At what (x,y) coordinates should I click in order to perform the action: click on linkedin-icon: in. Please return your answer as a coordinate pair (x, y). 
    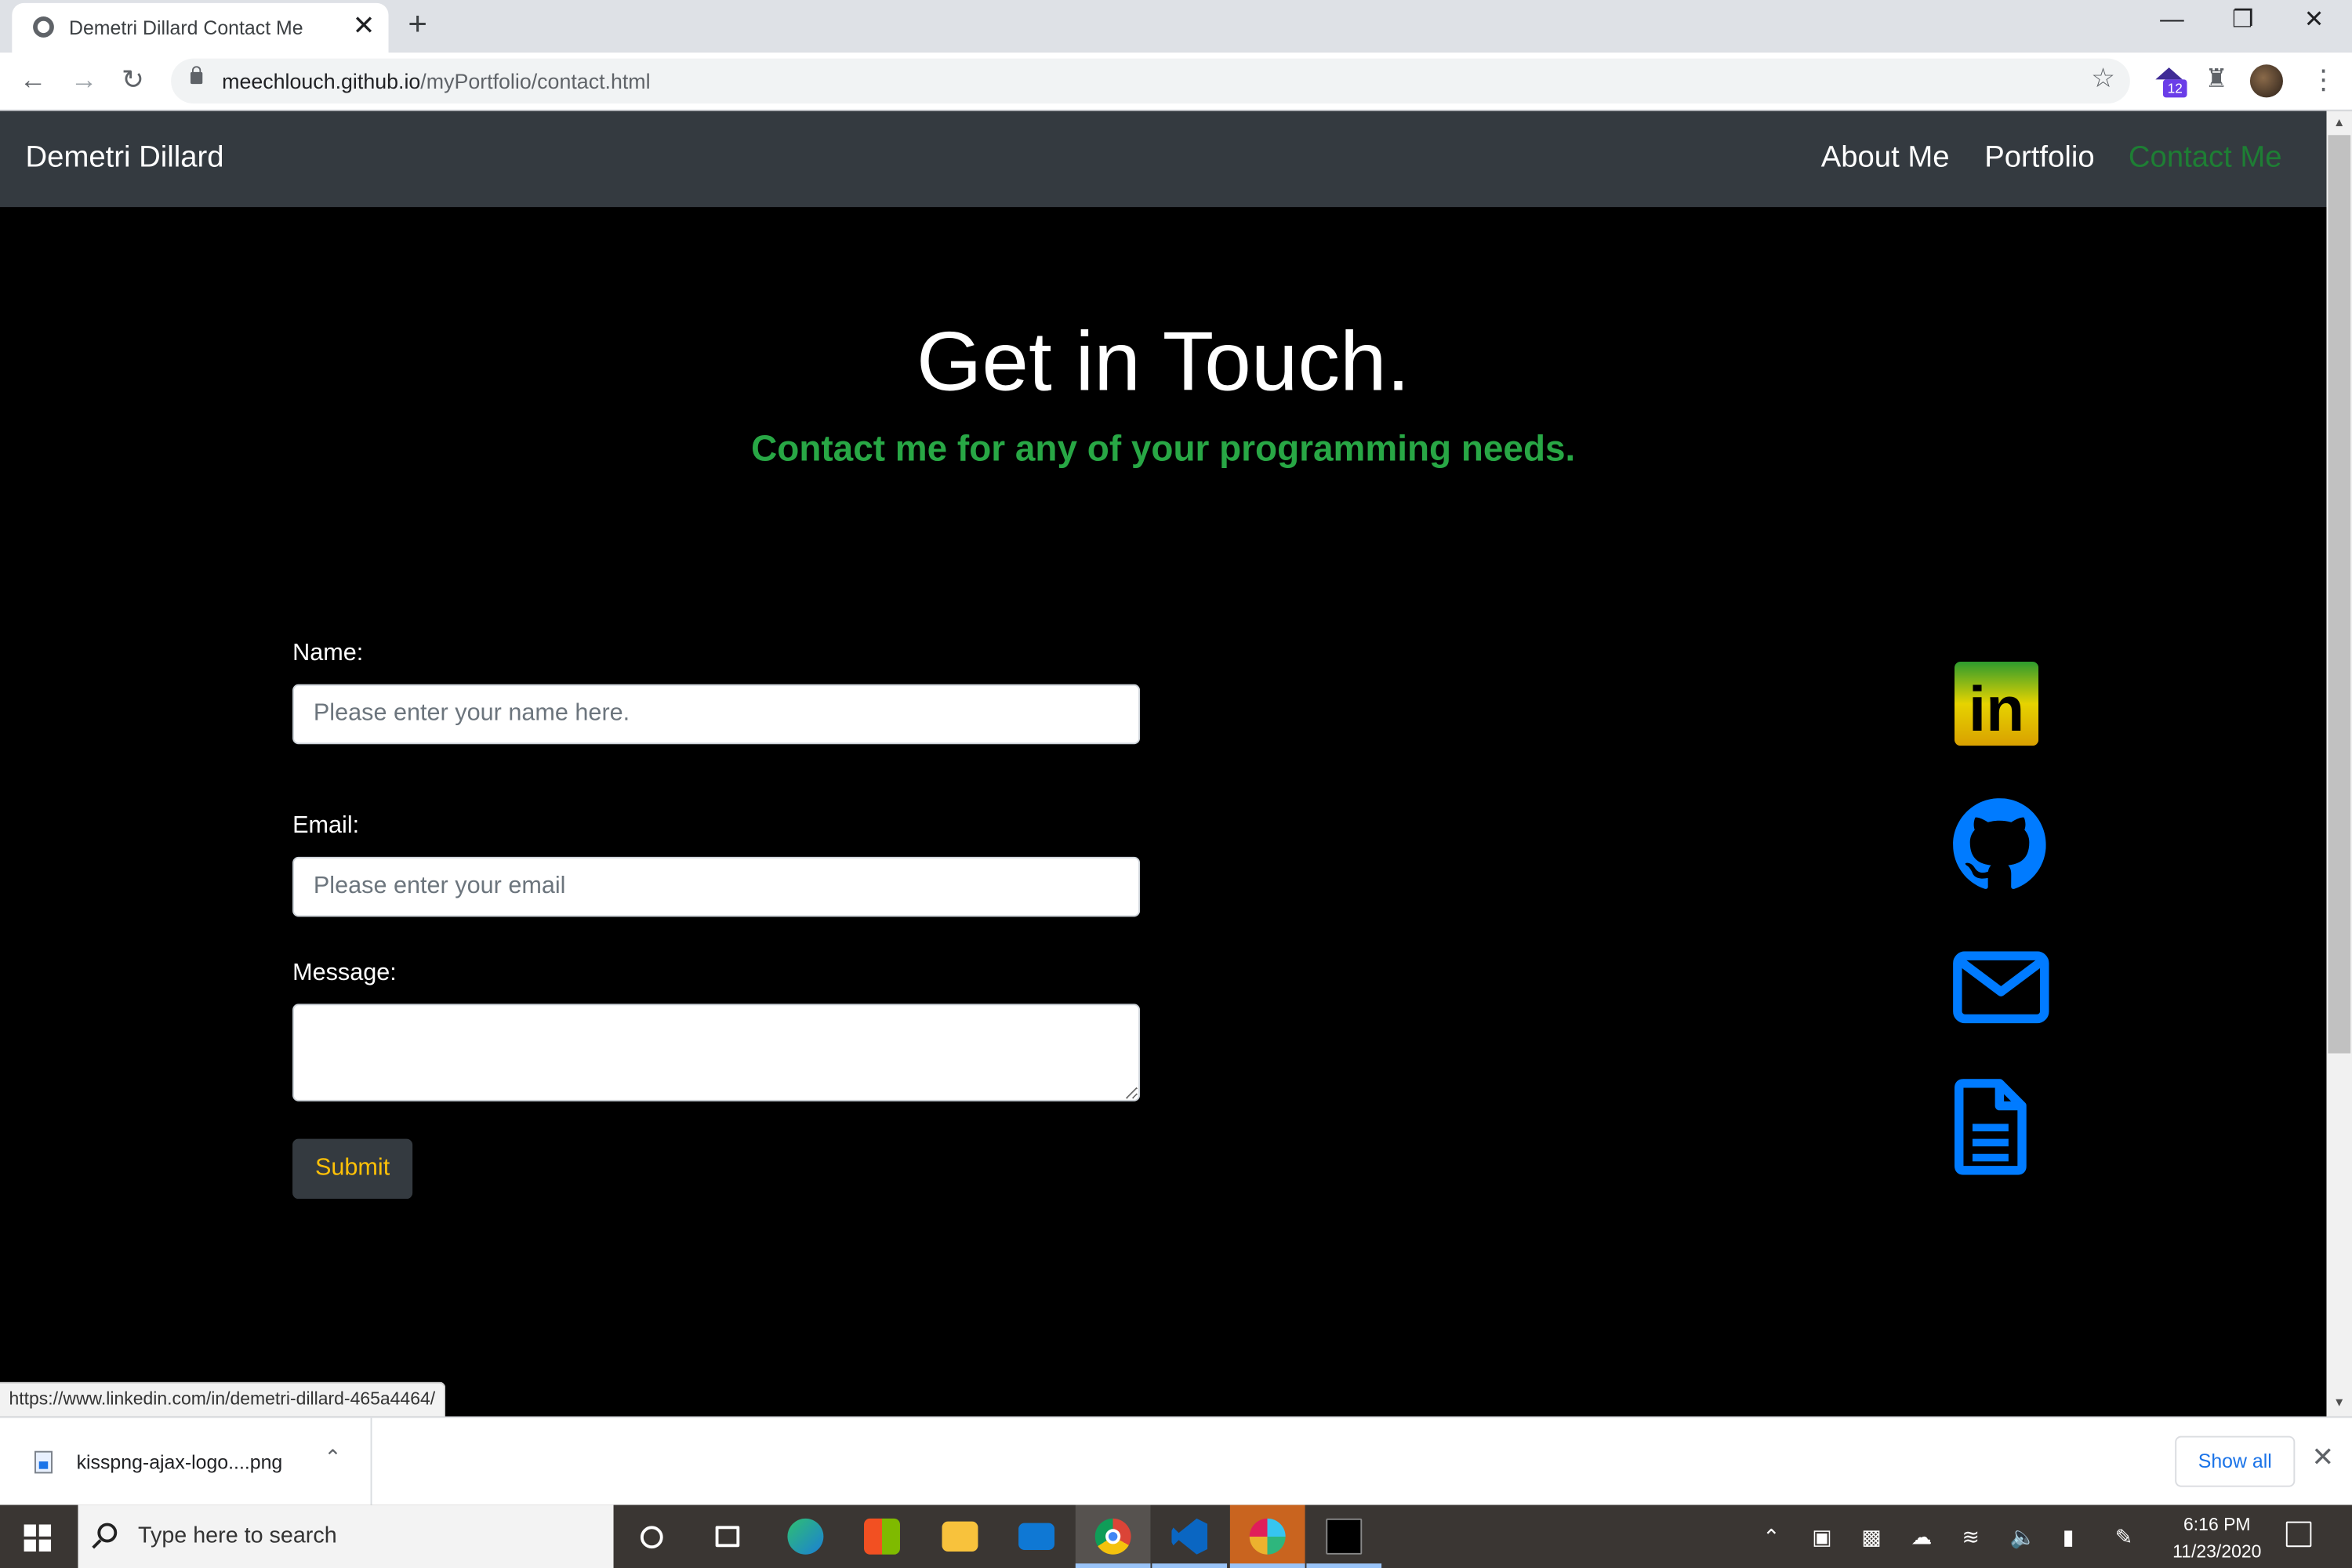
    Looking at the image, I should click on (1997, 704).